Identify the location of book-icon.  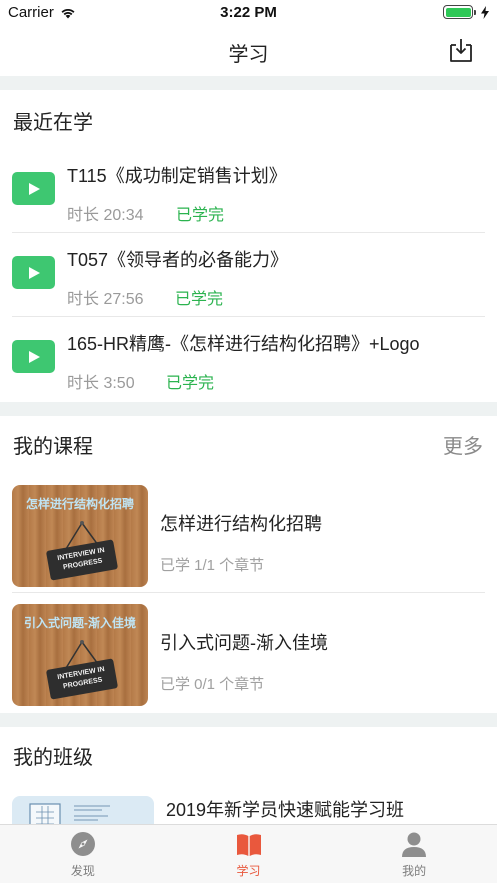
(248, 845).